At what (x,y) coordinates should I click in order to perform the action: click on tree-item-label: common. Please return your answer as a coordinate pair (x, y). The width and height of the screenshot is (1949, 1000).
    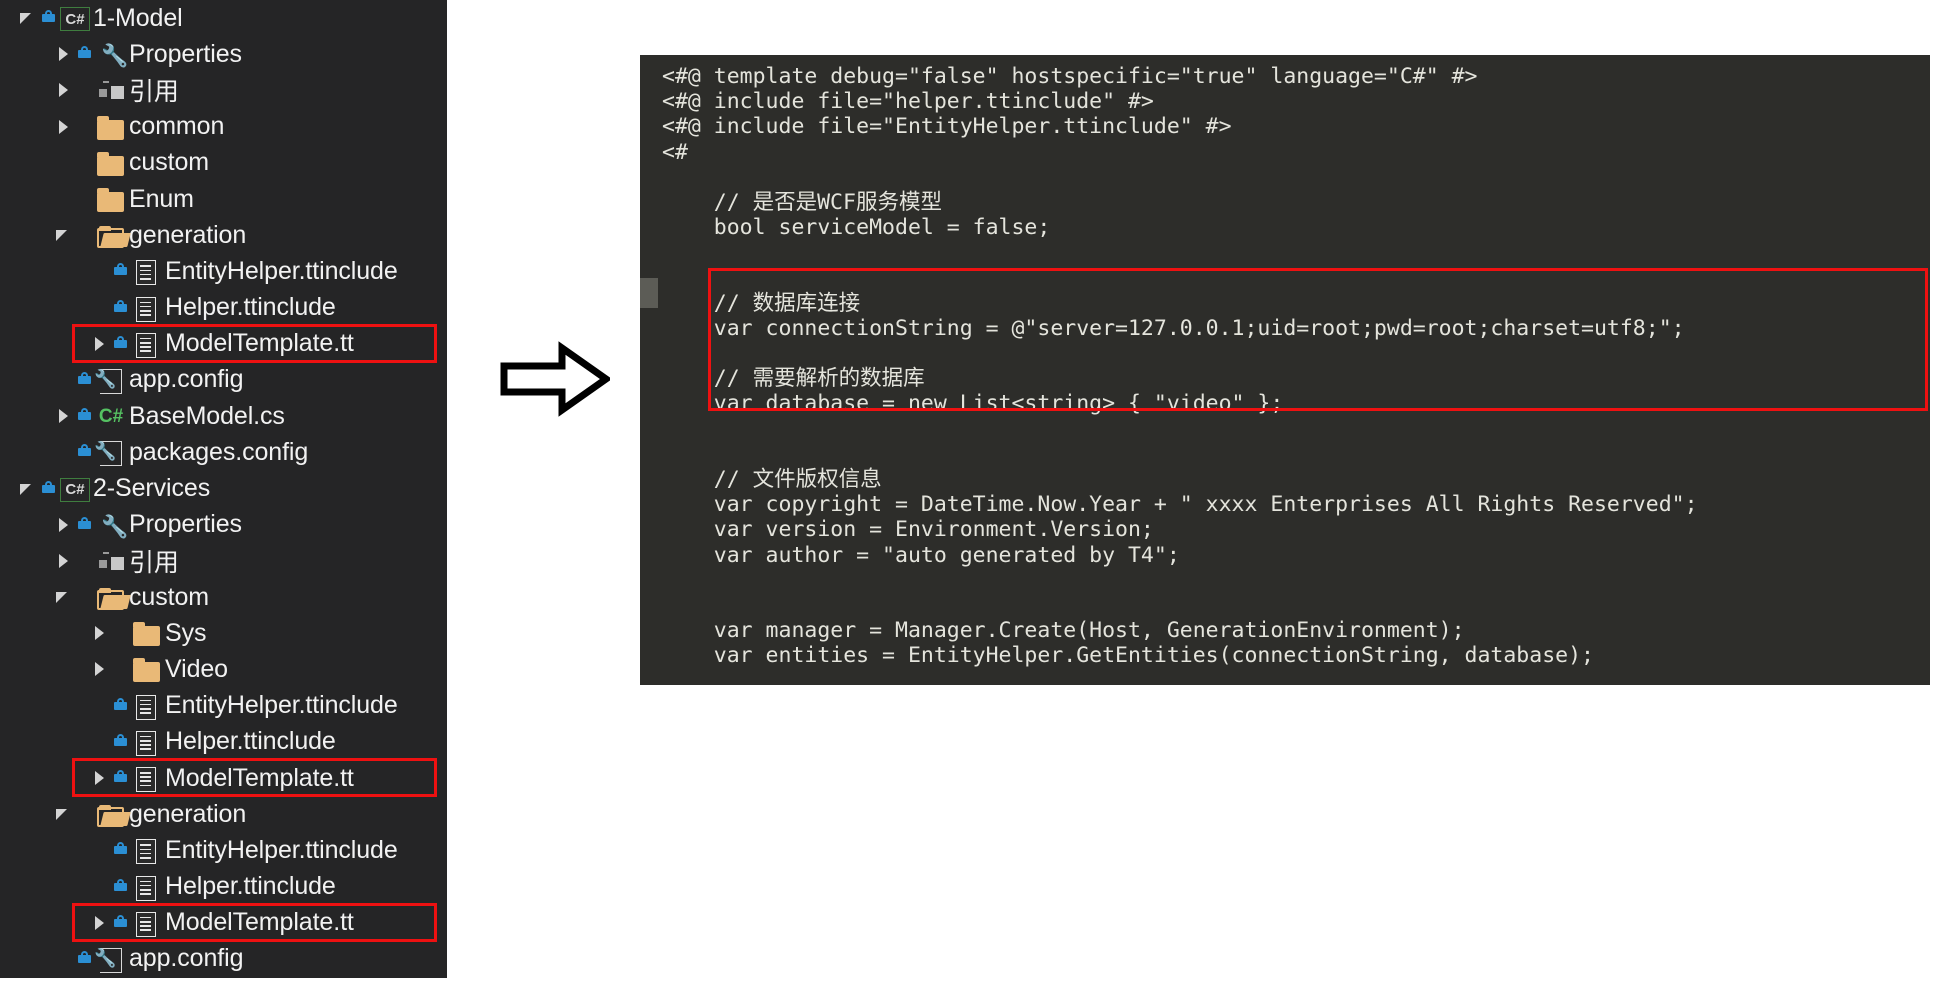
    Looking at the image, I should click on (177, 126).